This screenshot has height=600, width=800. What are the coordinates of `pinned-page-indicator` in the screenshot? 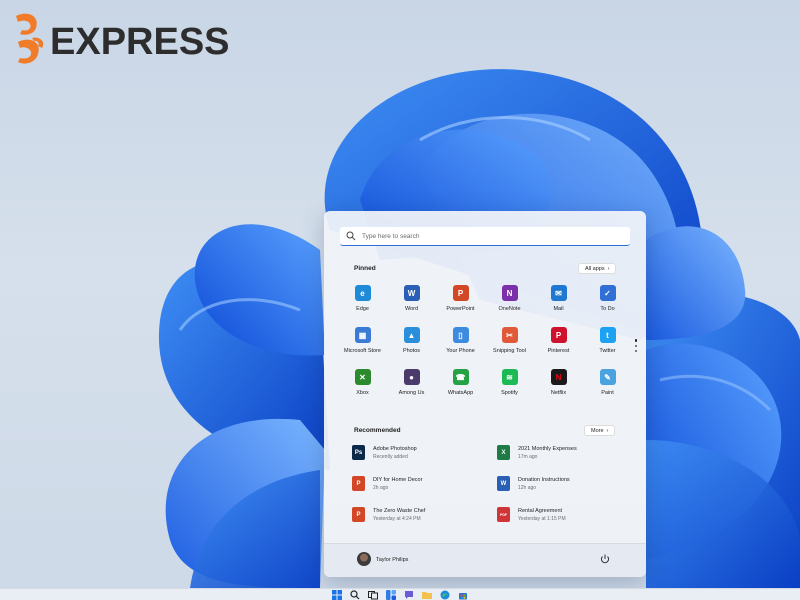 It's located at (636, 345).